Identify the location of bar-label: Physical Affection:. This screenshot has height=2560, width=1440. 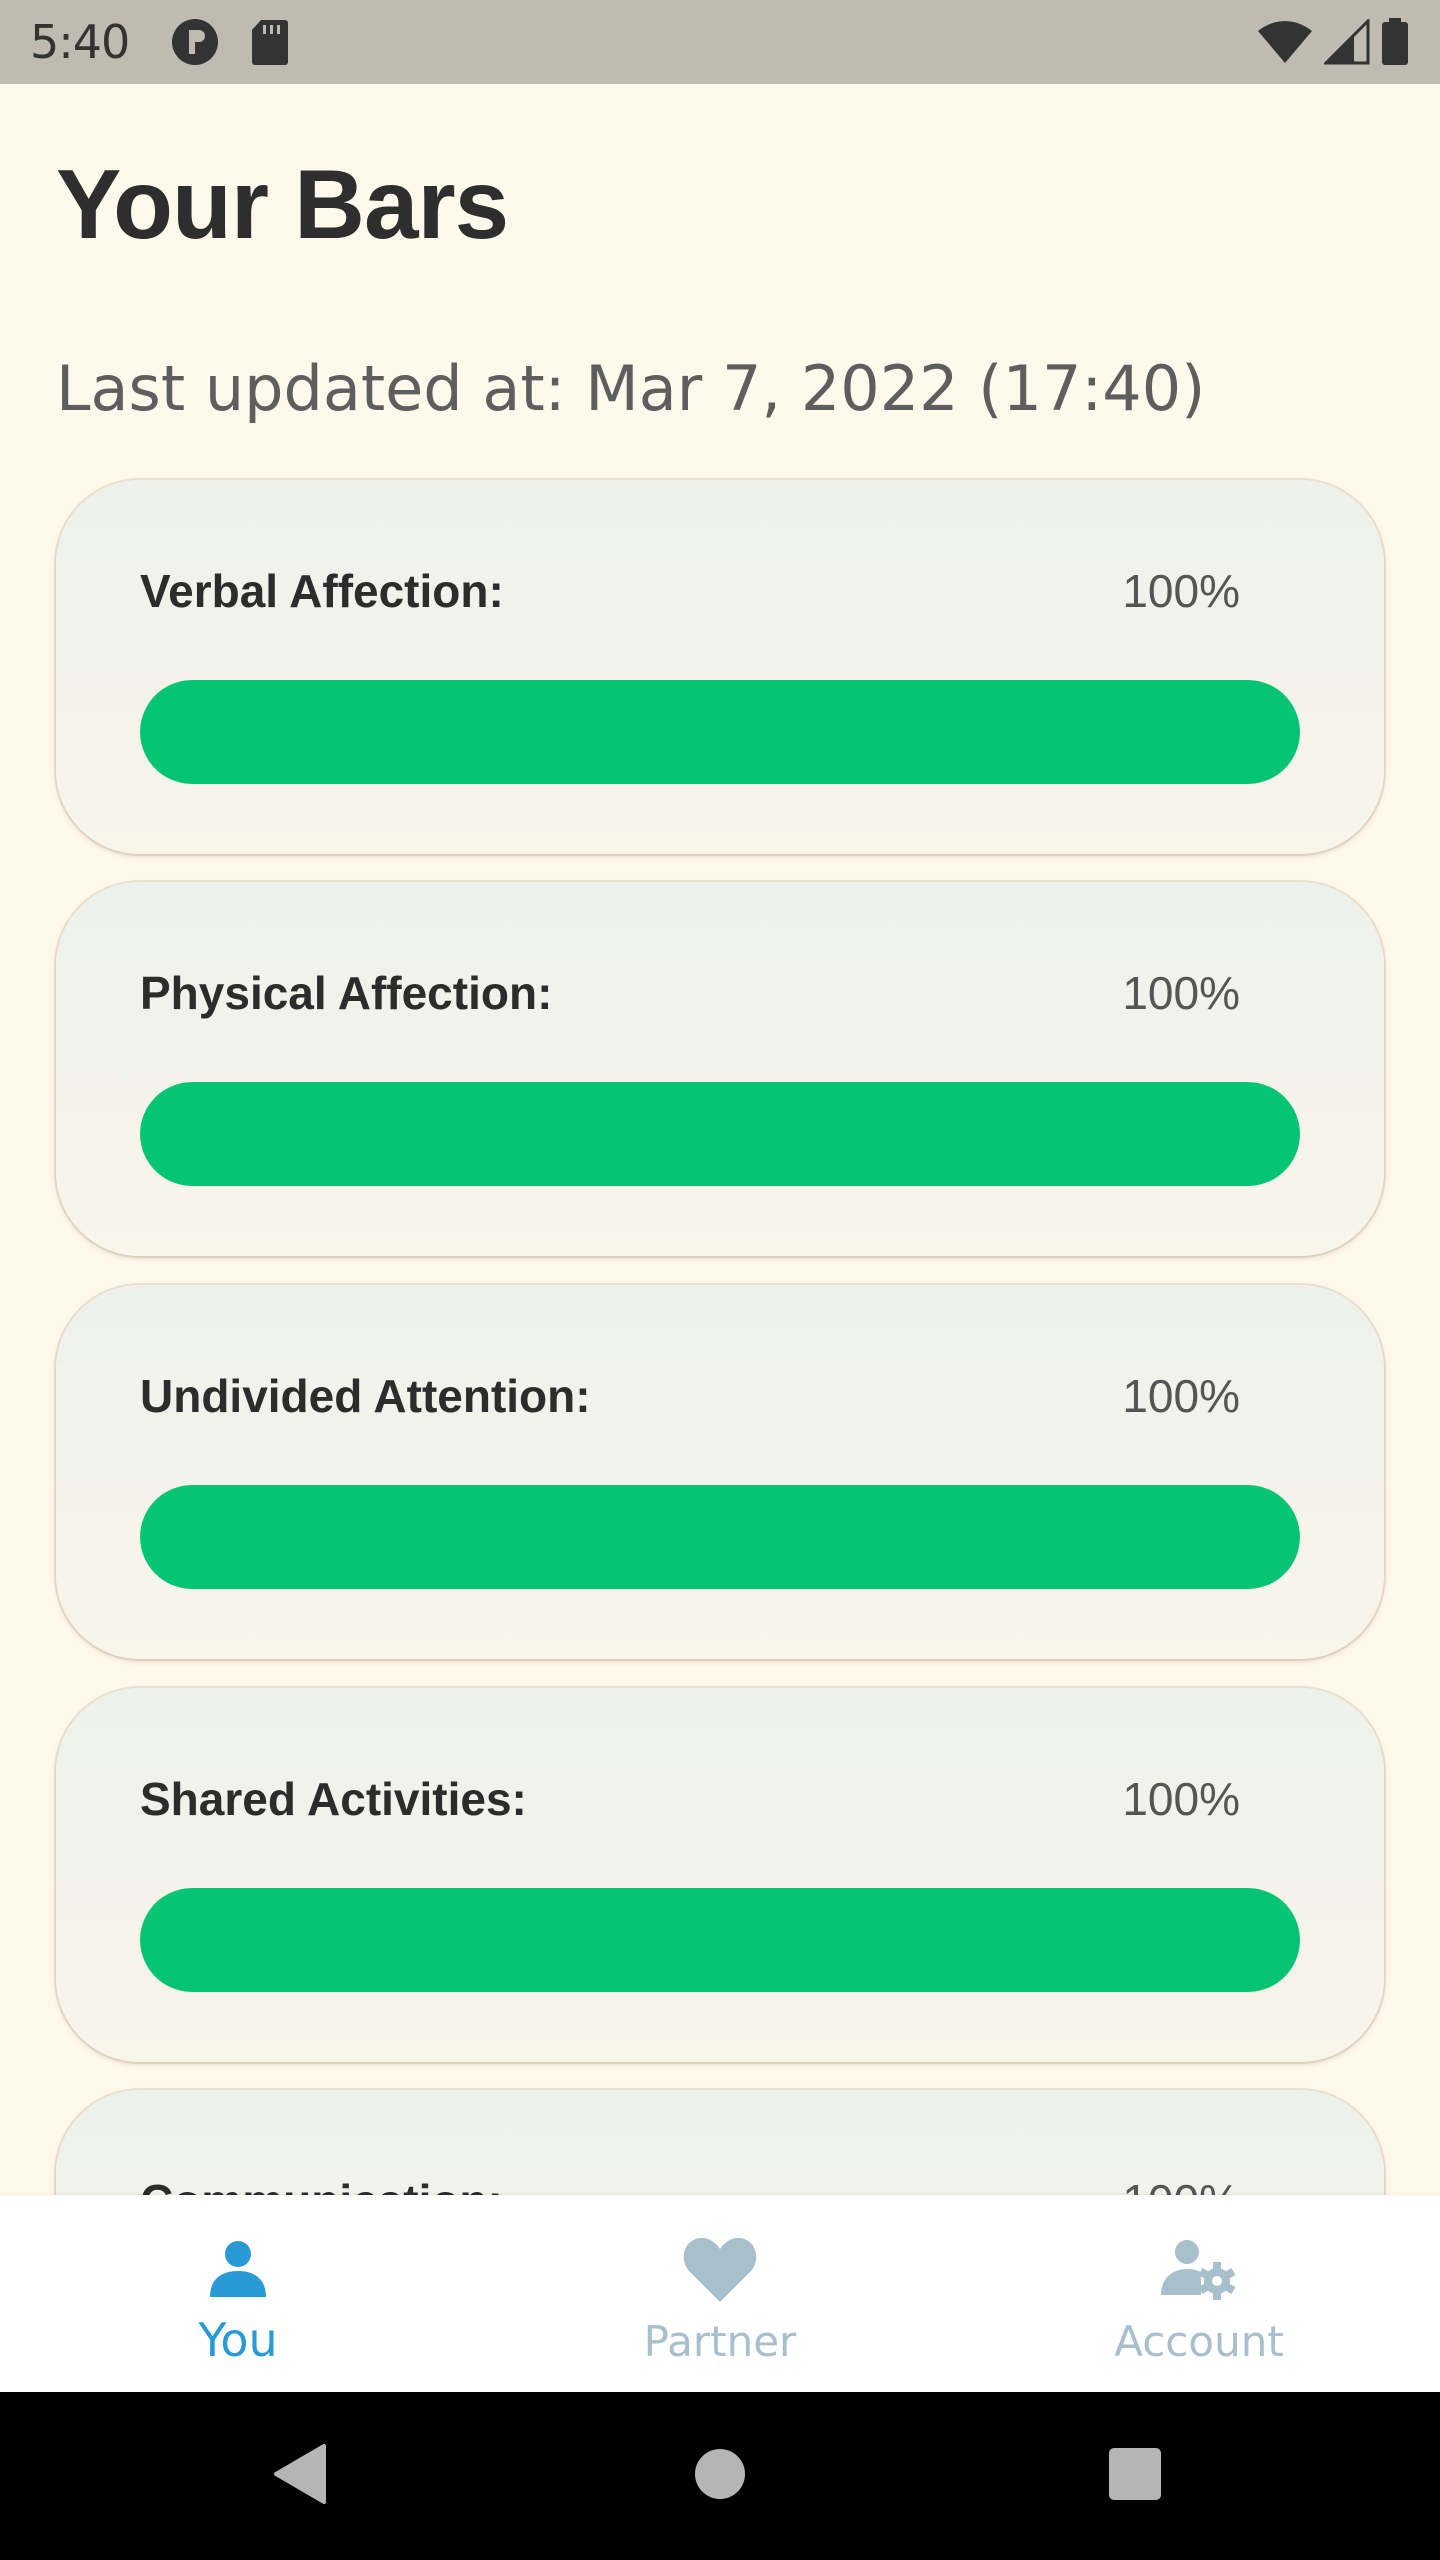
(346, 993).